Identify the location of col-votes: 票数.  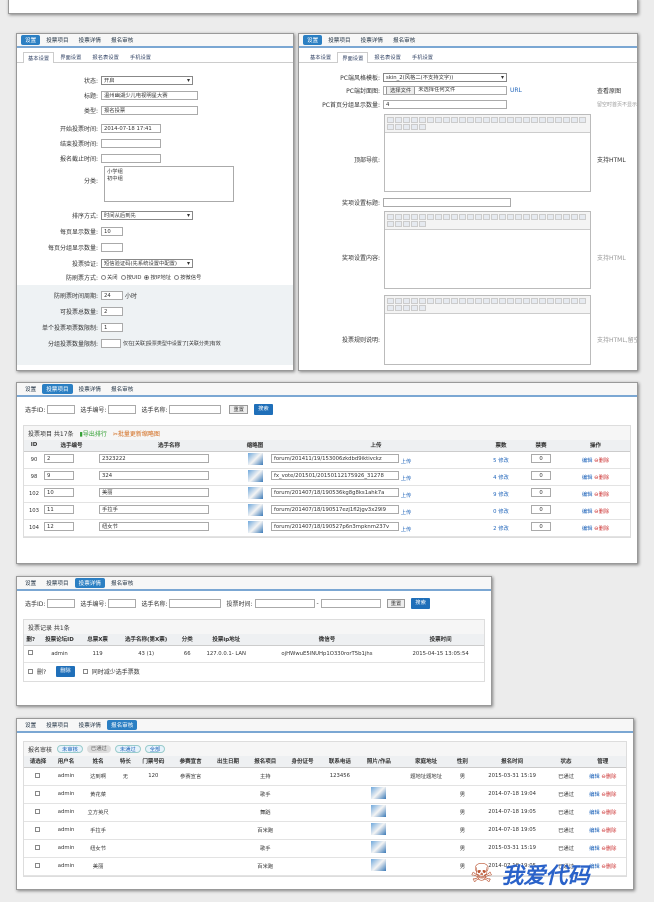
(501, 446).